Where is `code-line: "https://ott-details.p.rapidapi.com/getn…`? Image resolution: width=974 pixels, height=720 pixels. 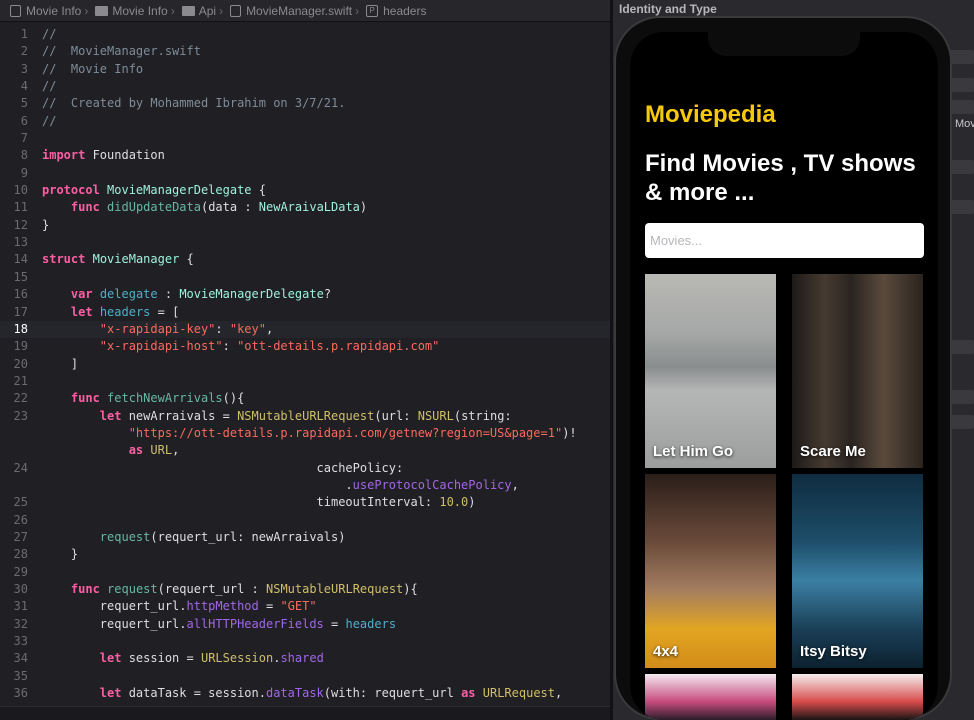
code-line: "https://ott-details.p.rapidapi.com/getn… is located at coordinates (305, 433).